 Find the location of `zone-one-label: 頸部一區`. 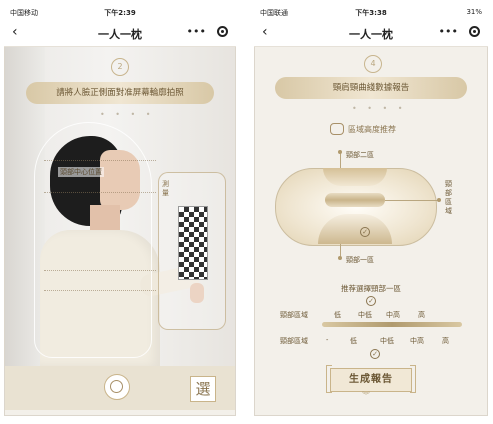

zone-one-label: 頸部一區 is located at coordinates (360, 260).